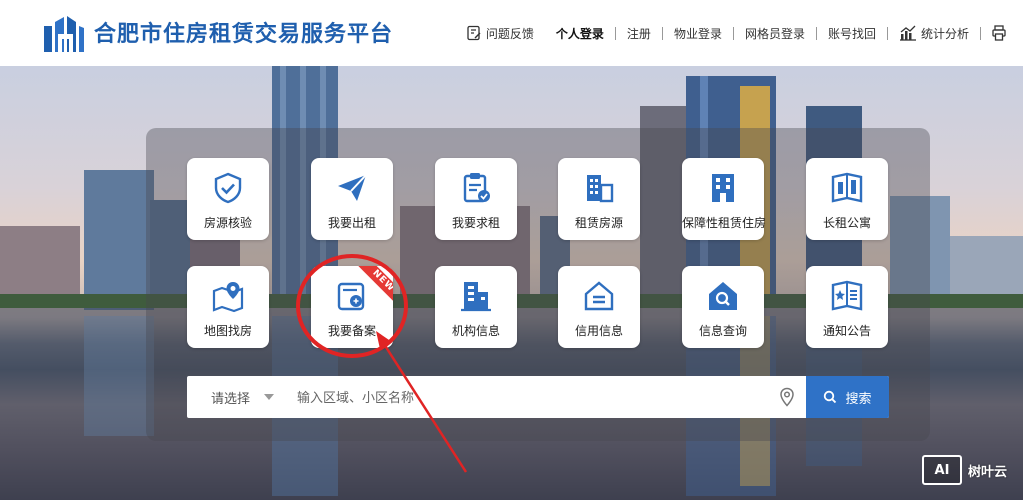 This screenshot has width=1023, height=500. What do you see at coordinates (723, 188) in the screenshot?
I see `apartment-icon` at bounding box center [723, 188].